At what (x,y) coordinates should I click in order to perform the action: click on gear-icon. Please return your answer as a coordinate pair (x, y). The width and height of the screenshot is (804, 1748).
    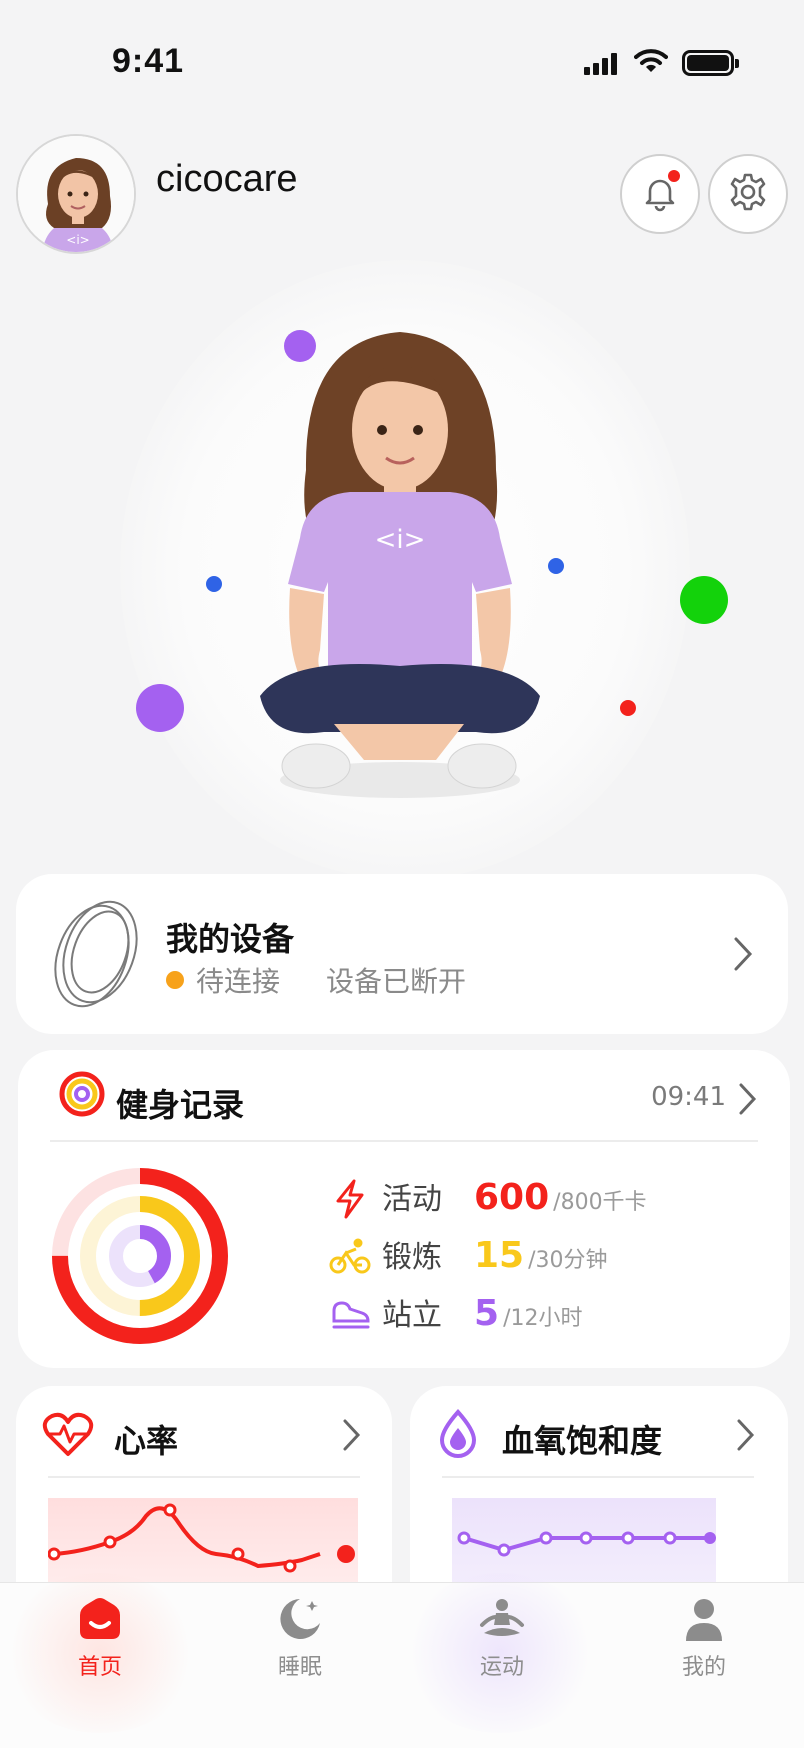
    Looking at the image, I should click on (748, 194).